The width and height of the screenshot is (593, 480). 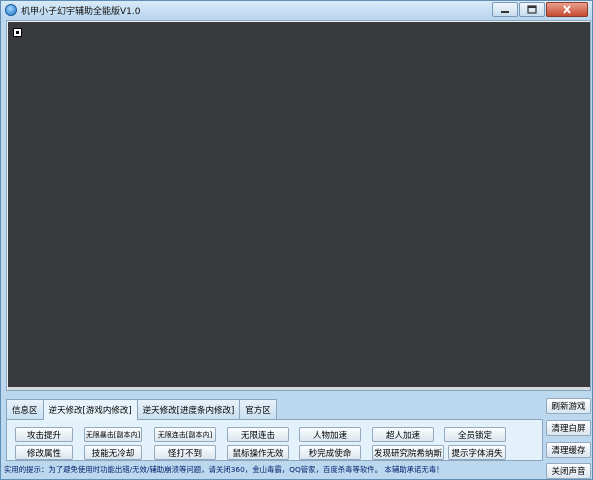 I want to click on monster-miss-button: 怪打不到, so click(x=185, y=452).